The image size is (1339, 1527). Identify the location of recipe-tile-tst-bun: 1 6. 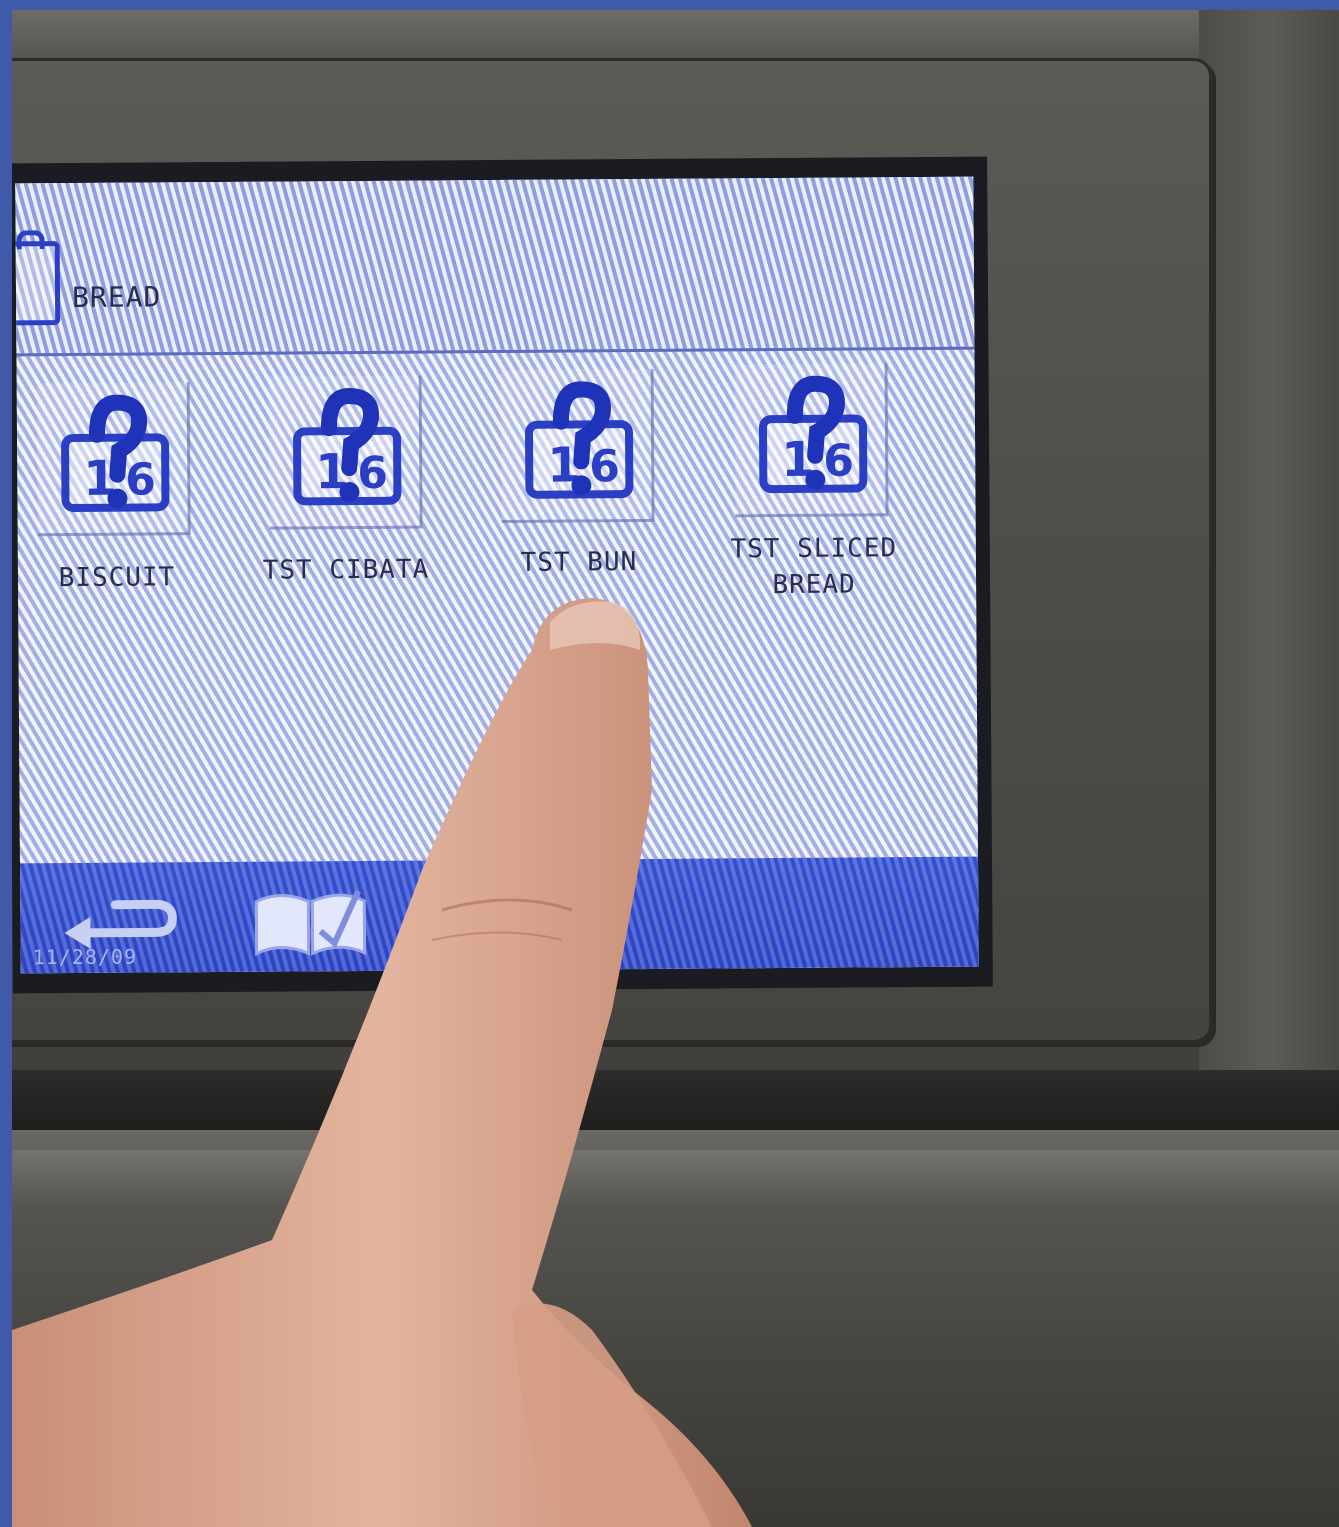
(577, 449).